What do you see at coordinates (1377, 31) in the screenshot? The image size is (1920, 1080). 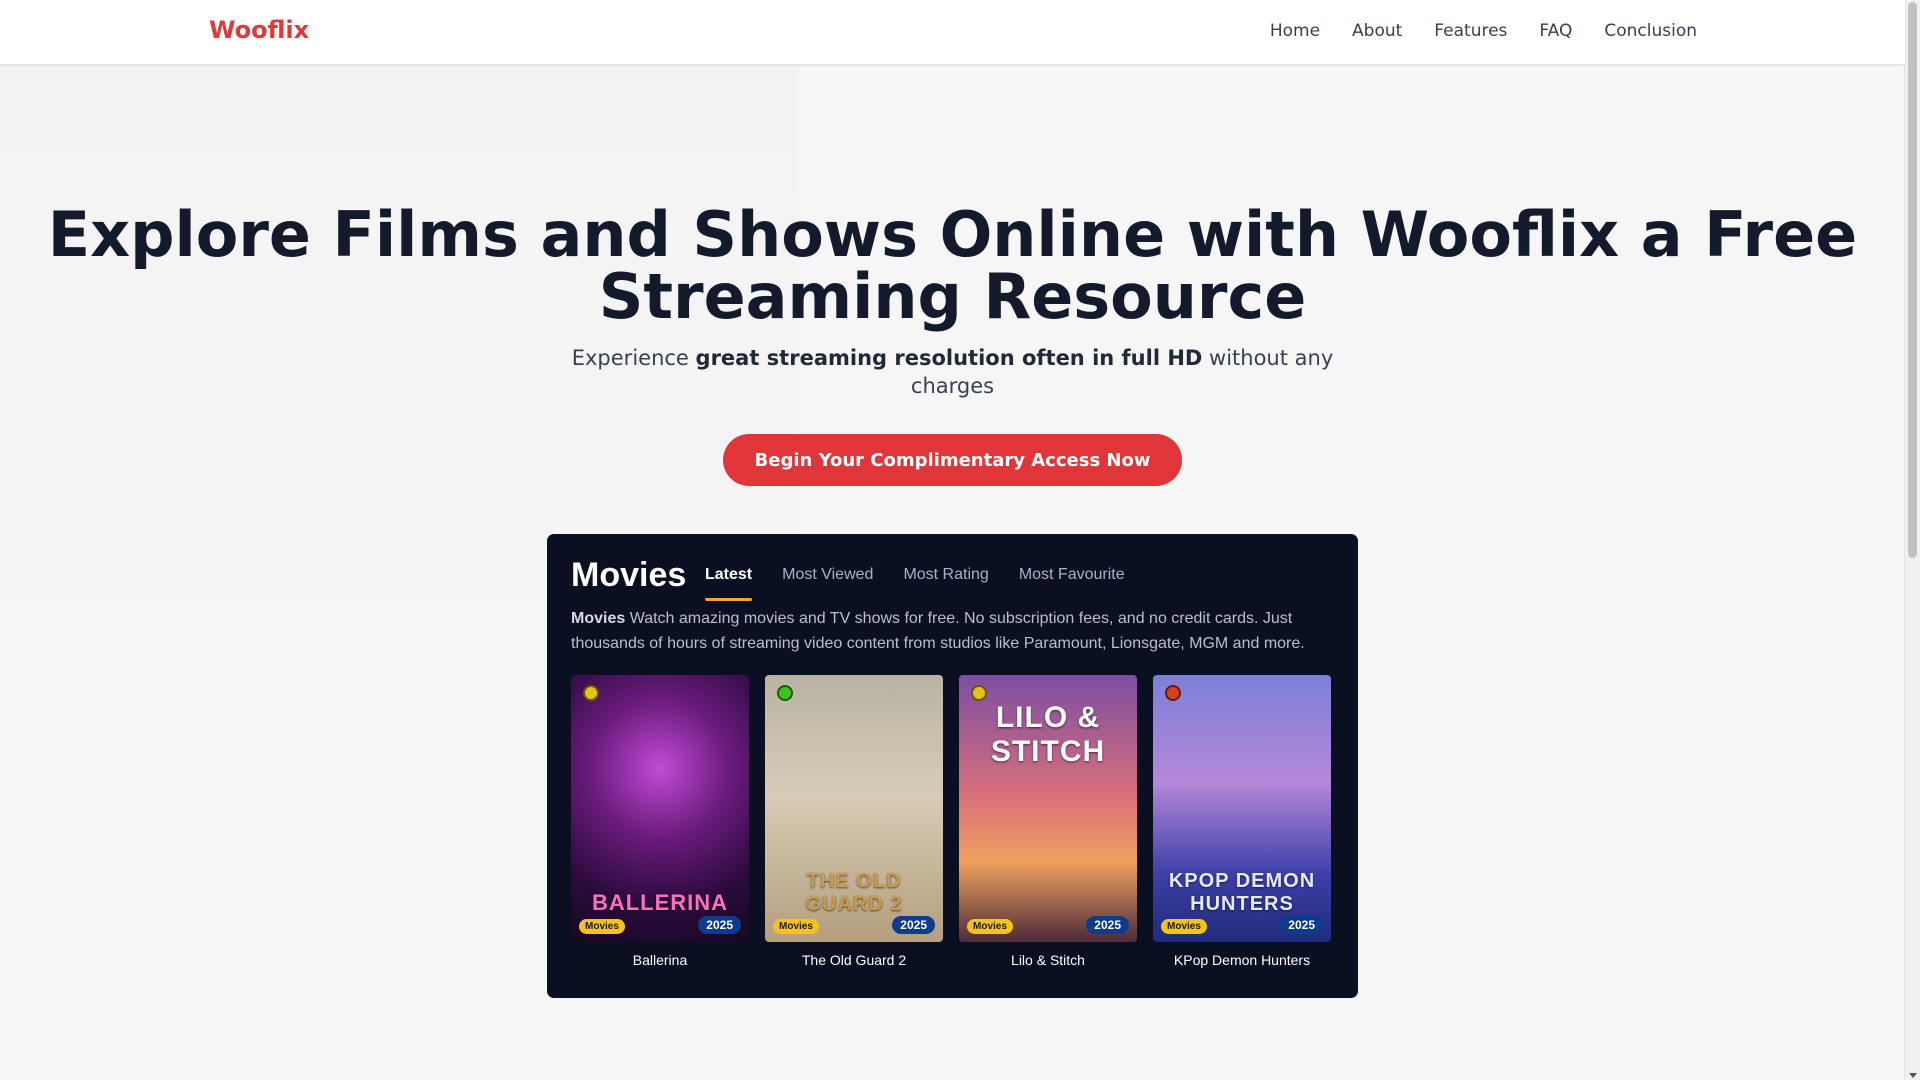 I see `nav-about: About` at bounding box center [1377, 31].